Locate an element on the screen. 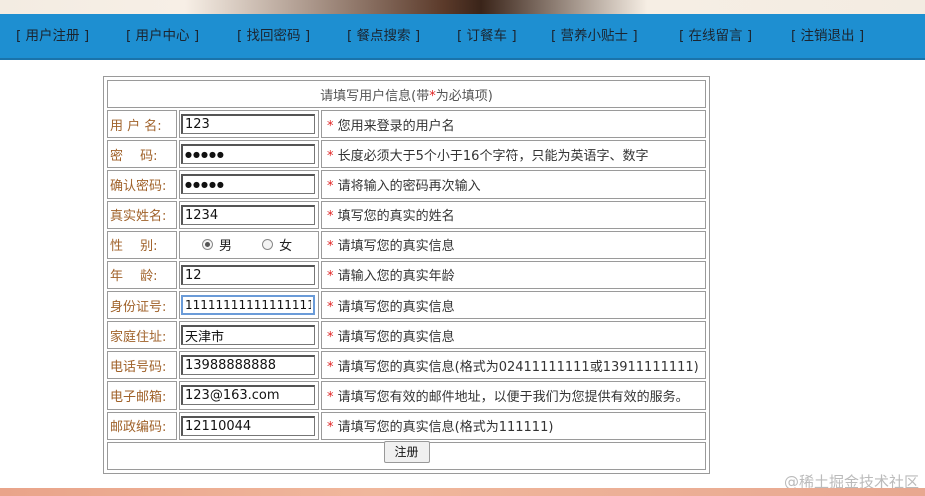 The width and height of the screenshot is (925, 496). nav-recover-password: [ 找回密码 ] is located at coordinates (273, 36).